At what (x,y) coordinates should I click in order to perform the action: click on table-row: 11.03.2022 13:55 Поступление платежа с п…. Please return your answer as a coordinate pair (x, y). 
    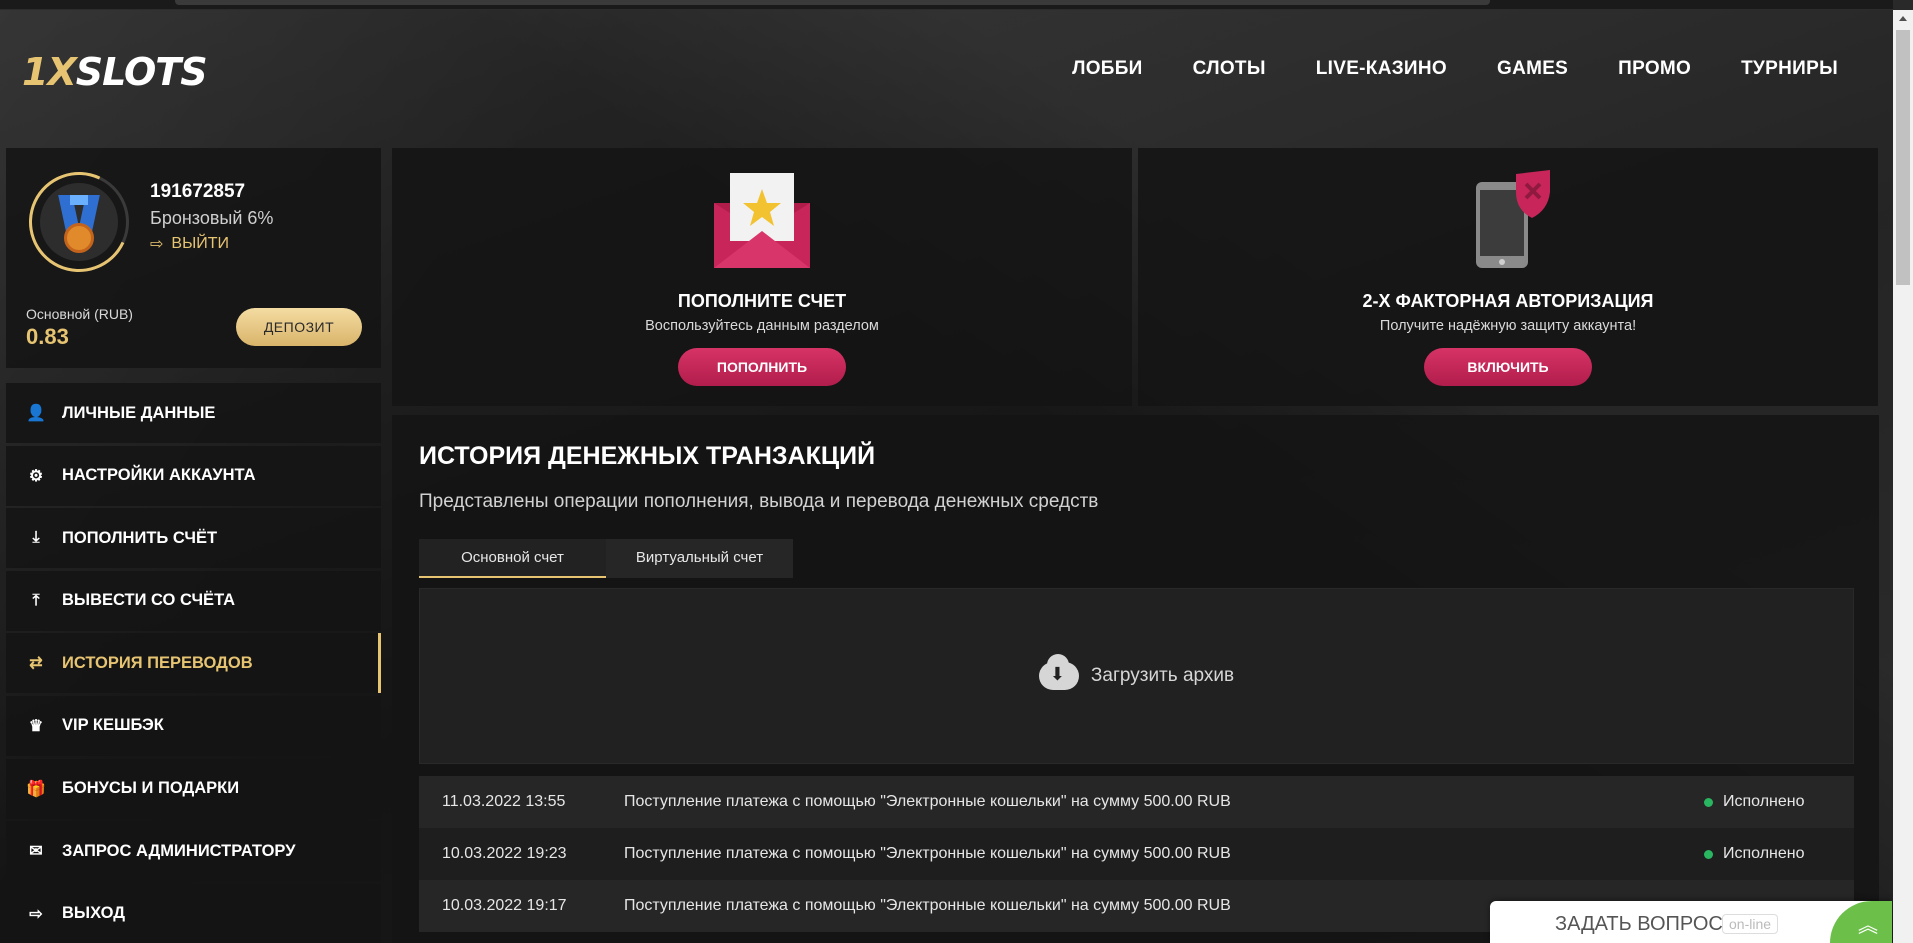
    Looking at the image, I should click on (1136, 802).